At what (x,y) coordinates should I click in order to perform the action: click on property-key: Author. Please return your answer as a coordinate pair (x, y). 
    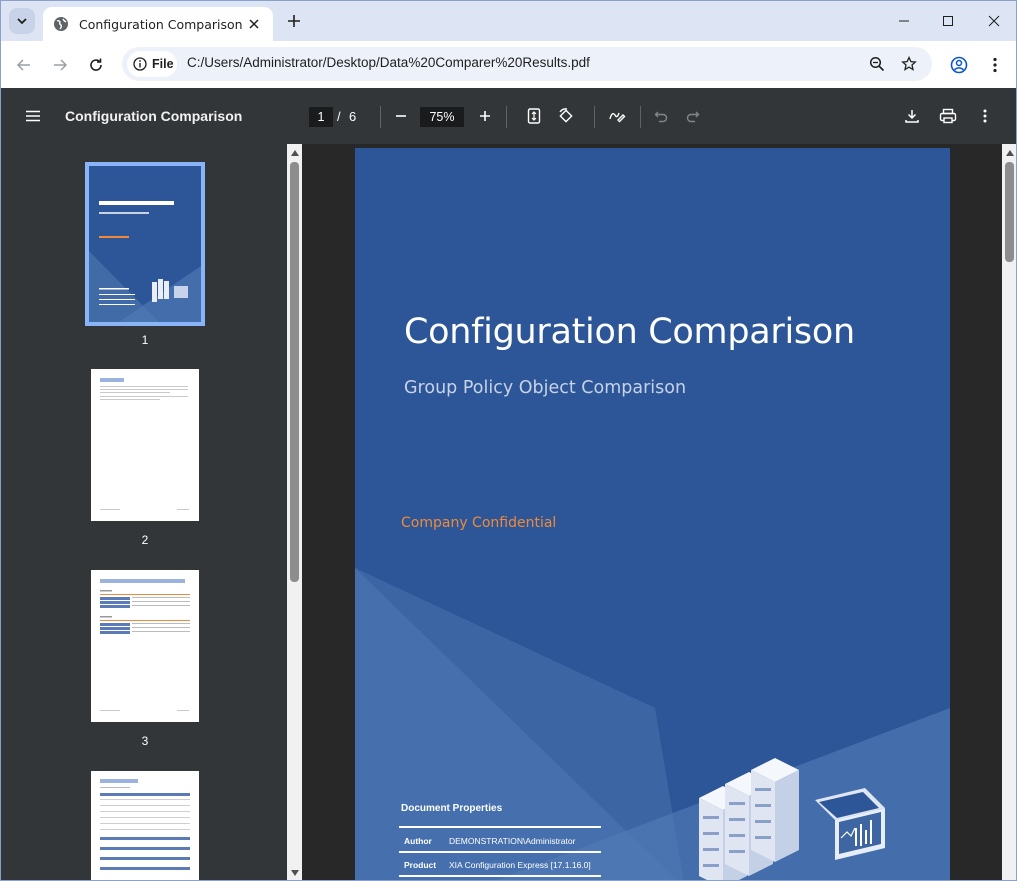
    Looking at the image, I should click on (418, 841).